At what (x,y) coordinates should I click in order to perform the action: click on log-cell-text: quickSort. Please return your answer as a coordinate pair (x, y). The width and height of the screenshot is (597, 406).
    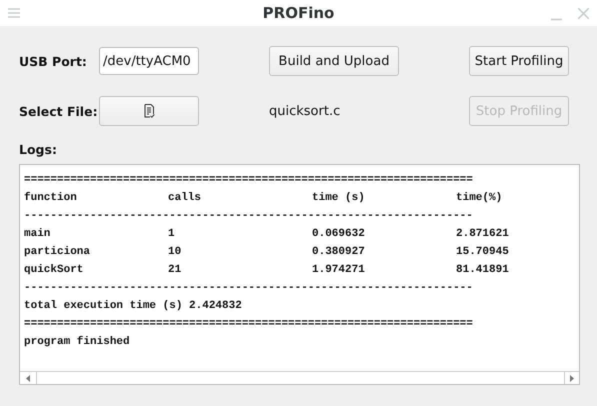
    Looking at the image, I should click on (54, 270).